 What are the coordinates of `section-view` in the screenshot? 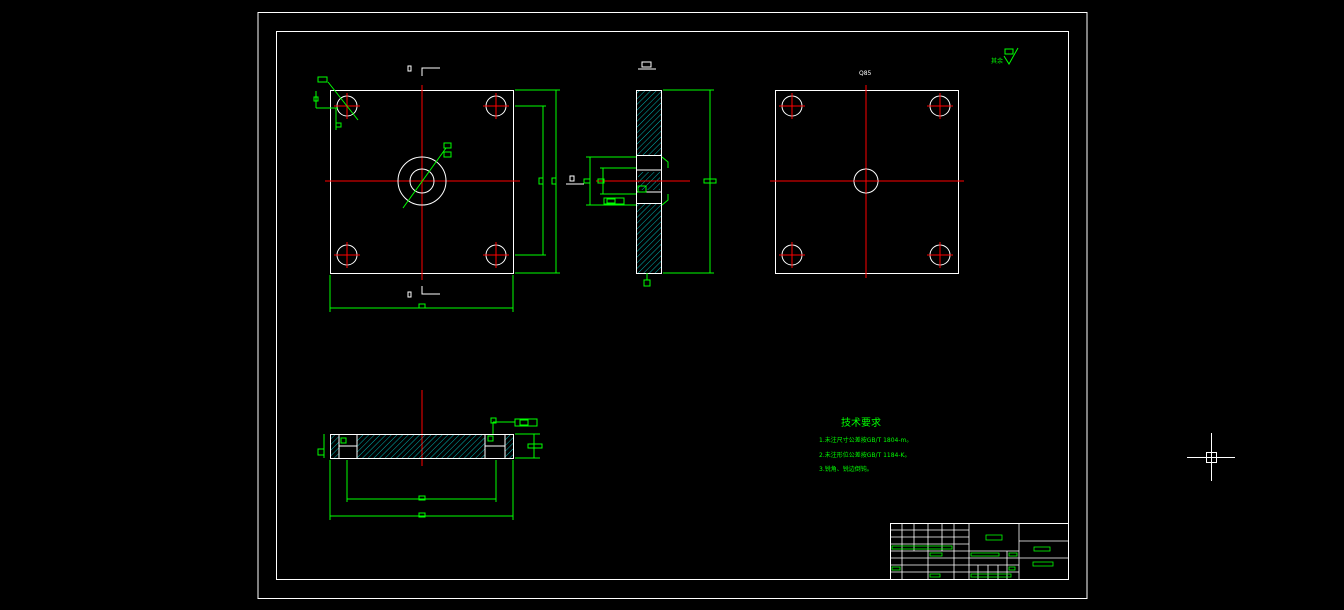 It's located at (641, 174).